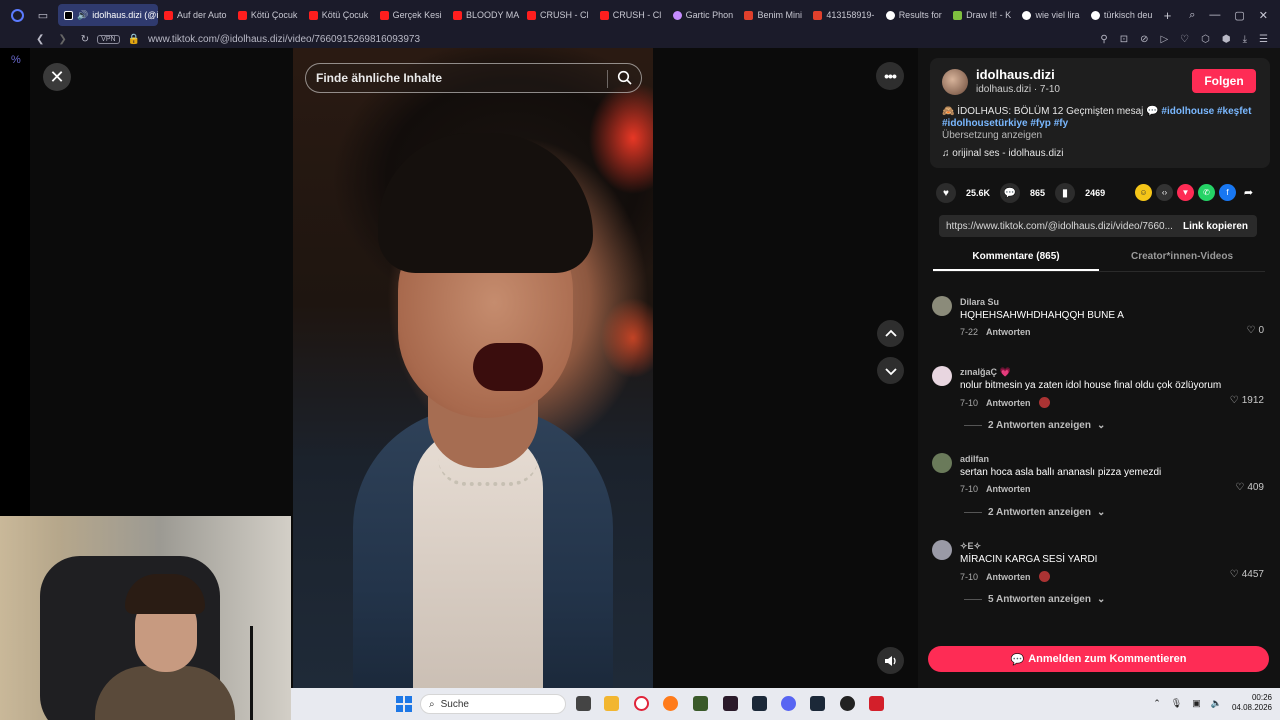 This screenshot has width=1280, height=720. Describe the element at coordinates (625, 78) in the screenshot. I see `search-icon` at that location.